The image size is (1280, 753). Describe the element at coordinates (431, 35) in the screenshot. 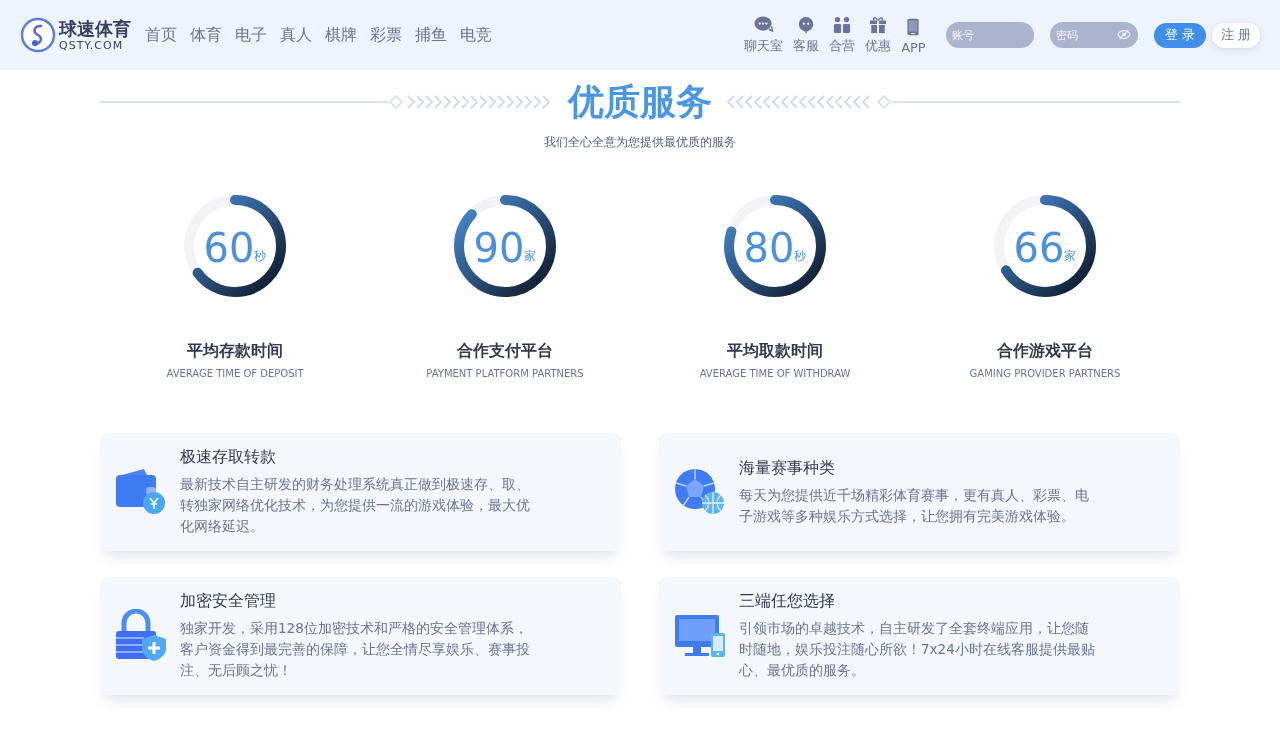

I see `nav-link: 捕鱼` at that location.